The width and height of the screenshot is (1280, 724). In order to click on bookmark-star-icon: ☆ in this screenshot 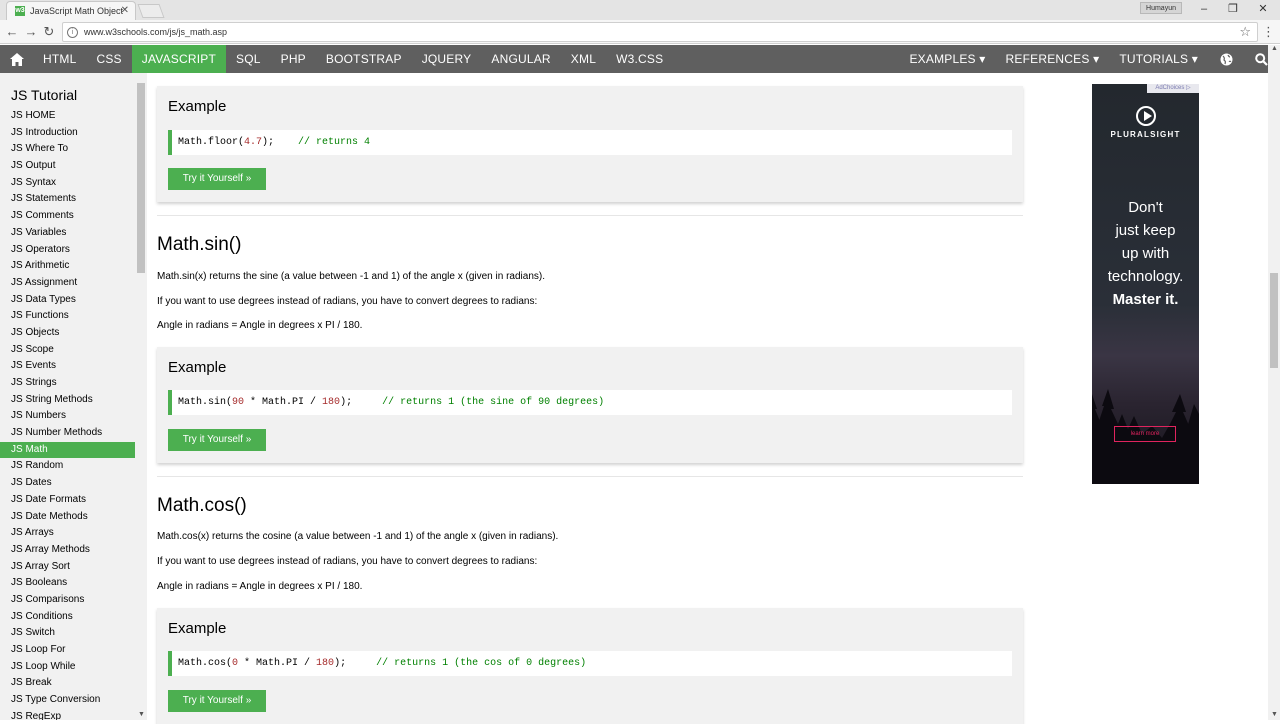, I will do `click(1245, 32)`.